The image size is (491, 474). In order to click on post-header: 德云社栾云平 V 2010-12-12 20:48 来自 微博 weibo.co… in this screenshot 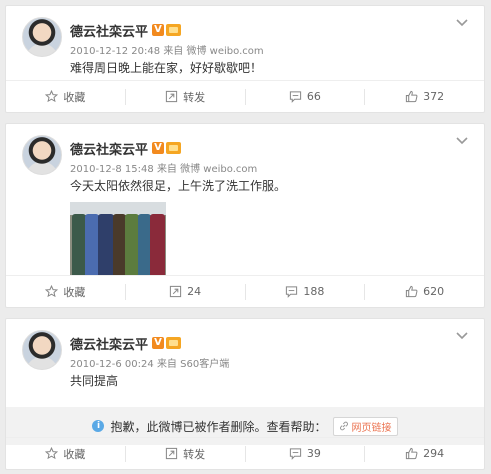, I will do `click(245, 41)`.